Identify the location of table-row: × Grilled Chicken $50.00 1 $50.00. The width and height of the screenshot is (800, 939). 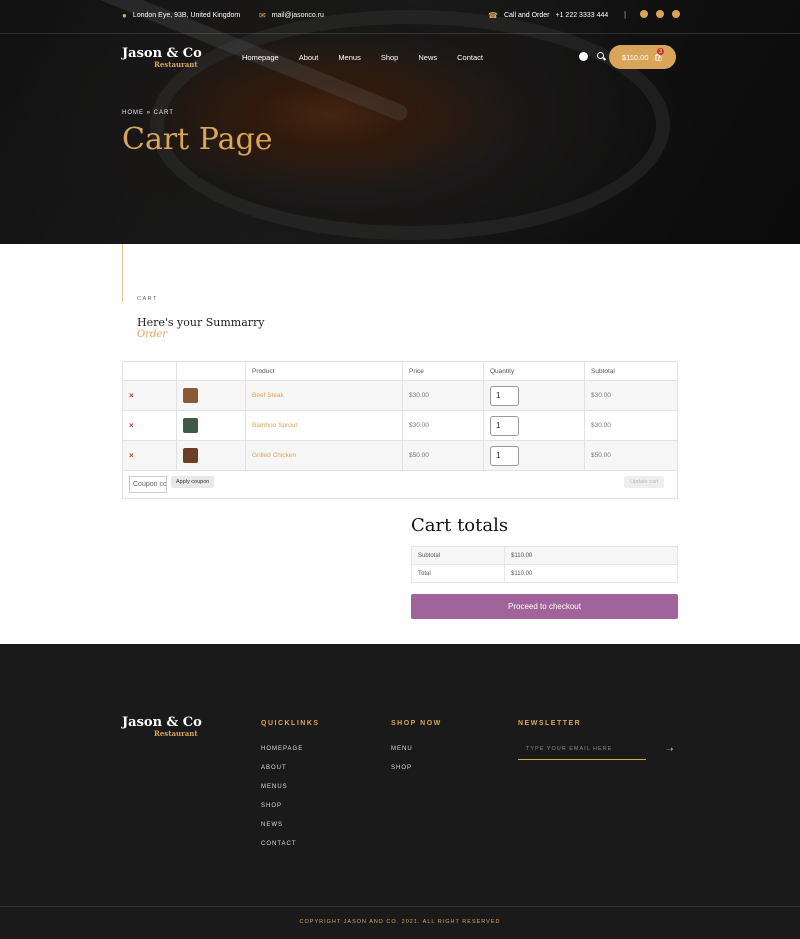
(400, 455).